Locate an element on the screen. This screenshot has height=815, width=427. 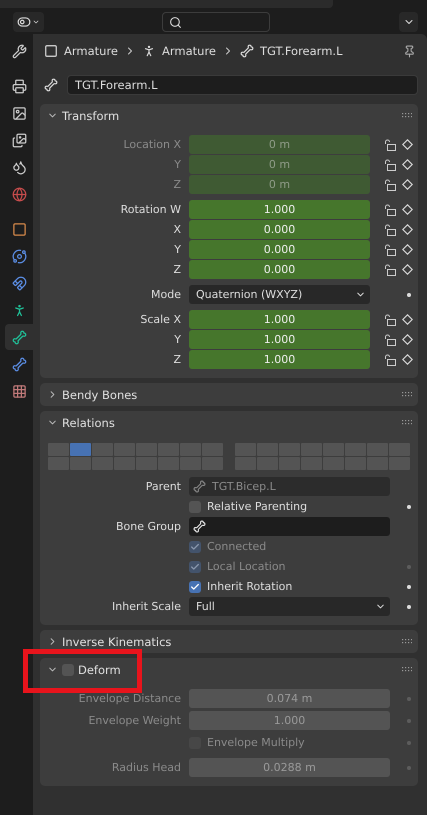
panel-title: Inverse Kinematics is located at coordinates (117, 641).